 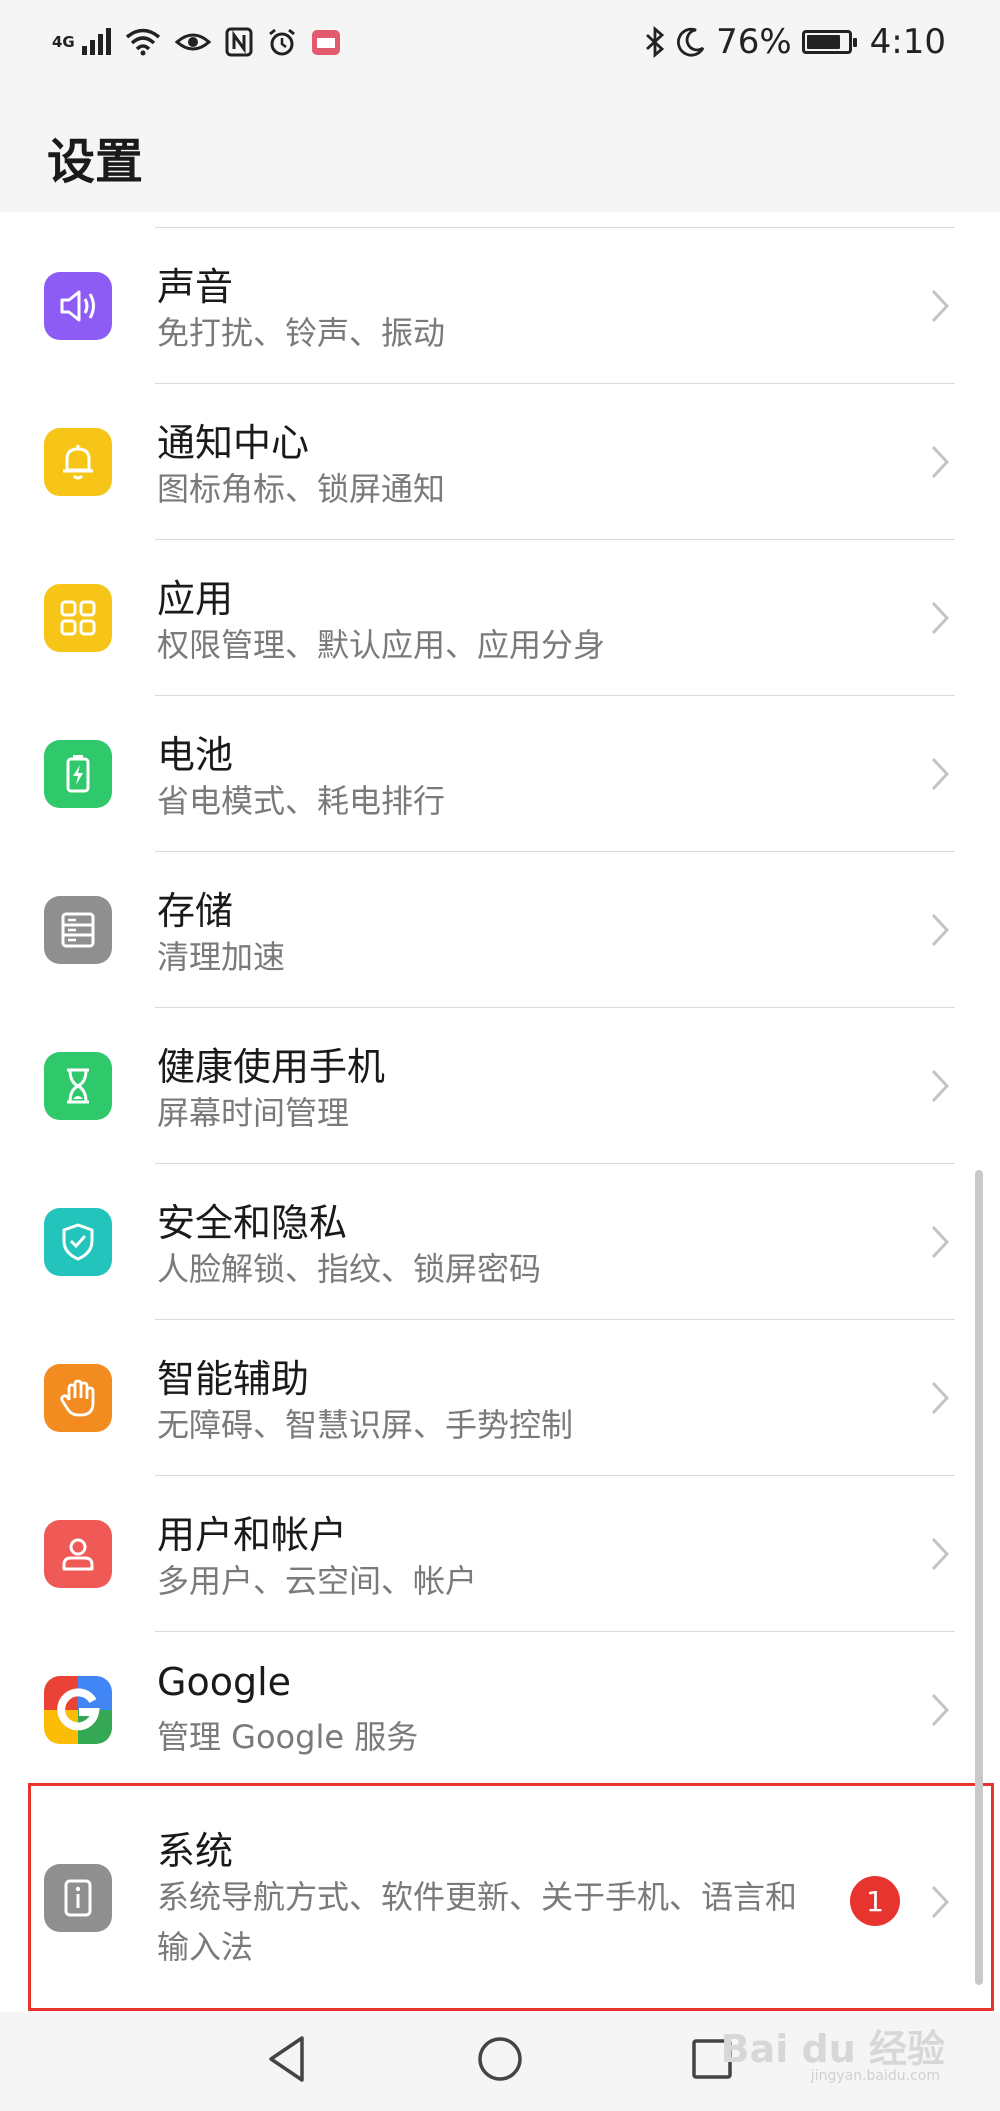 I want to click on battery-bolt-icon, so click(x=78, y=774).